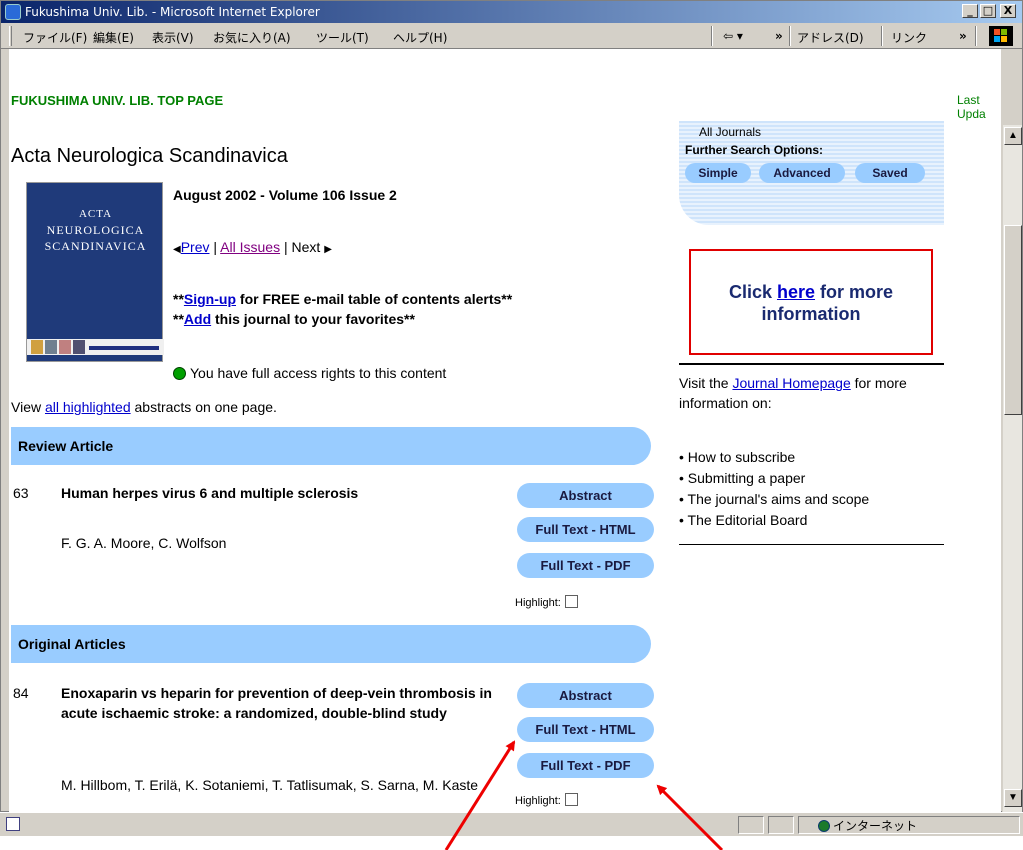 The height and width of the screenshot is (850, 1023). Describe the element at coordinates (970, 11) in the screenshot. I see `minimize-button: _` at that location.